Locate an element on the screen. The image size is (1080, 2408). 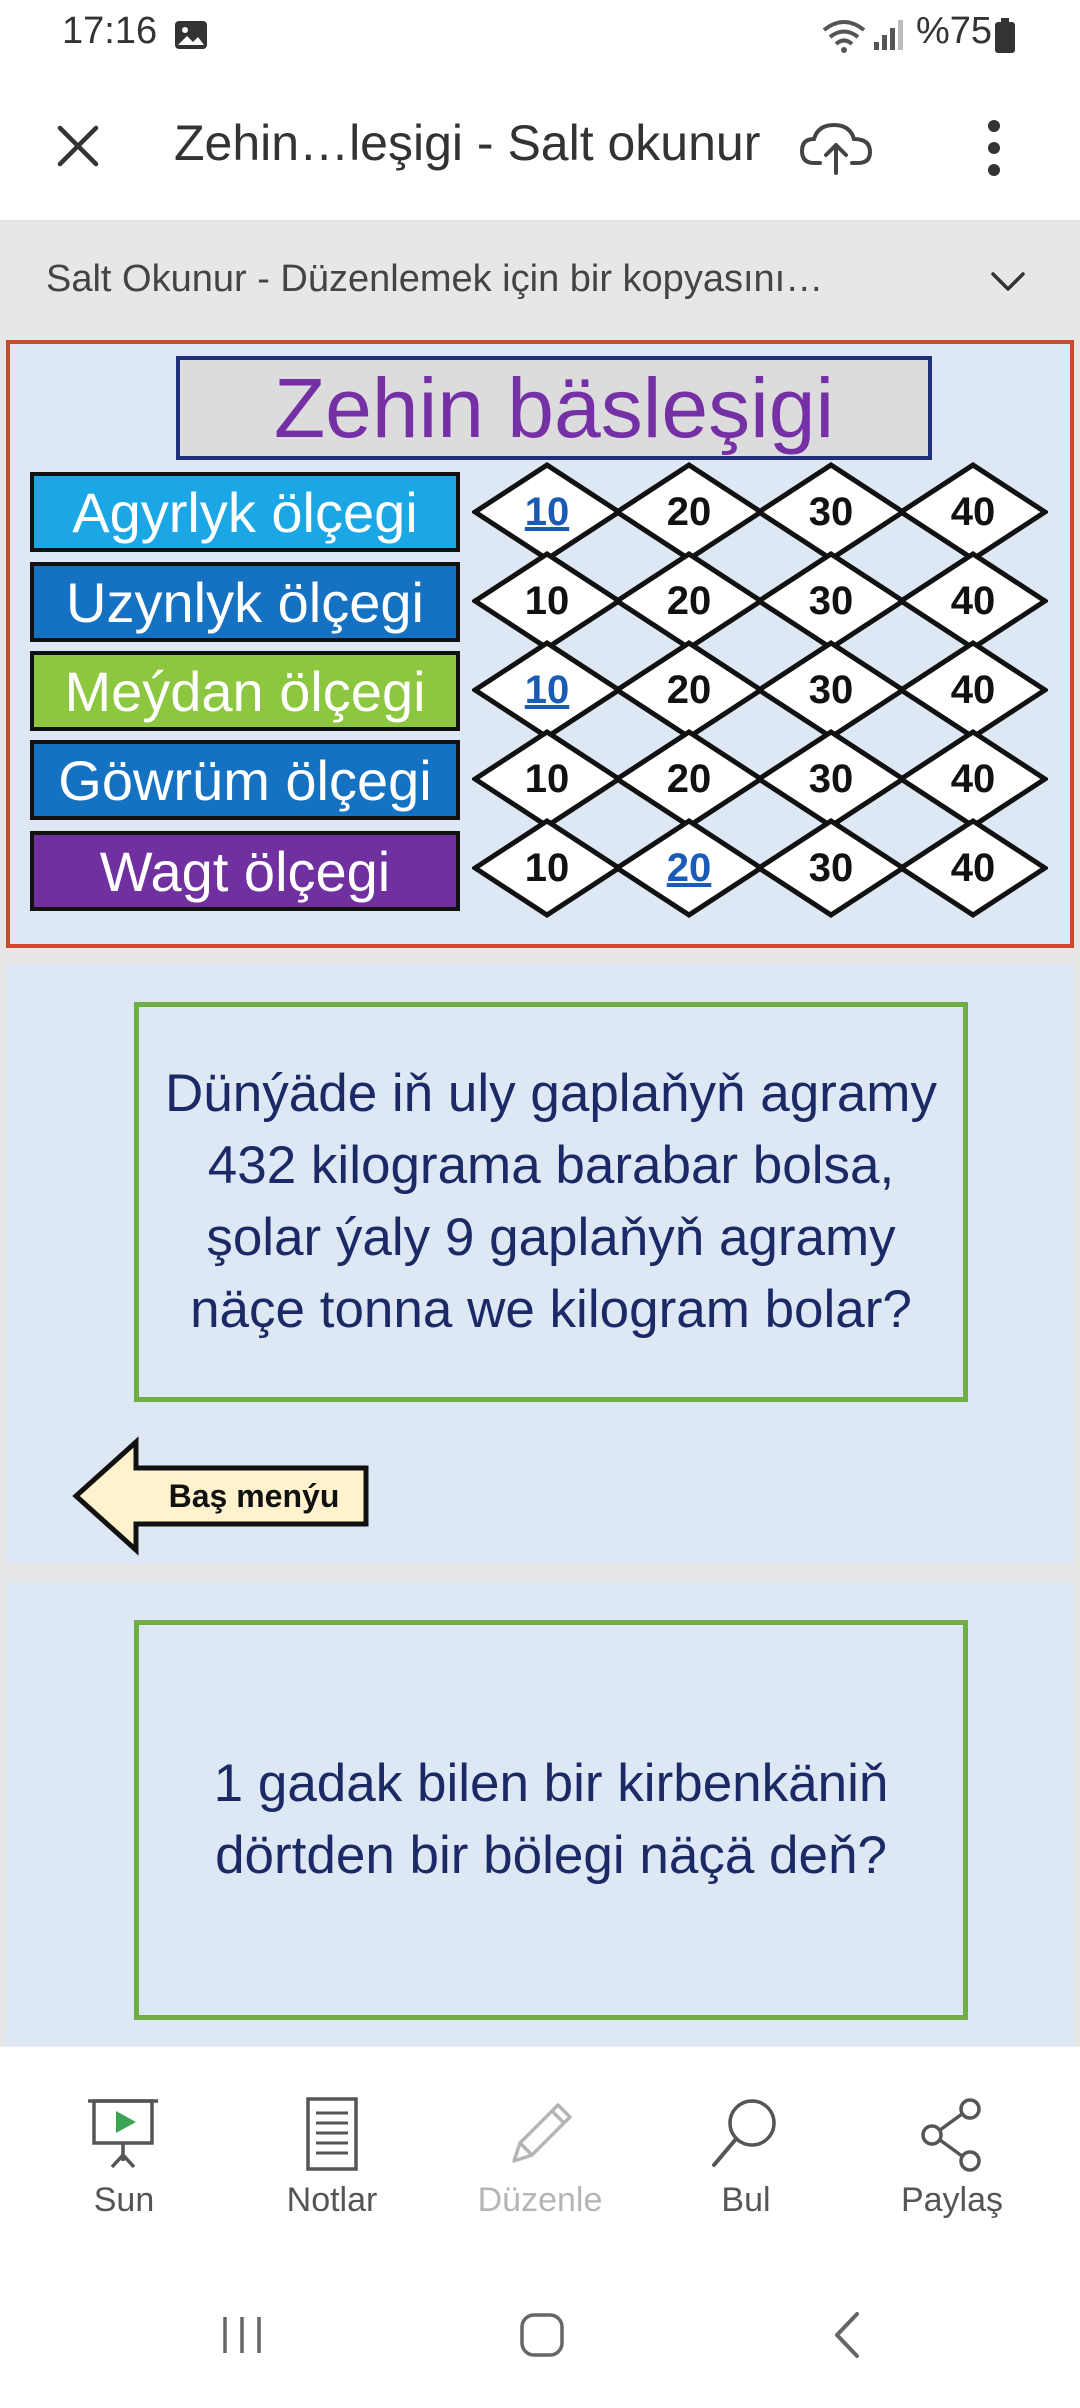
present-label: Sun is located at coordinates (124, 2200).